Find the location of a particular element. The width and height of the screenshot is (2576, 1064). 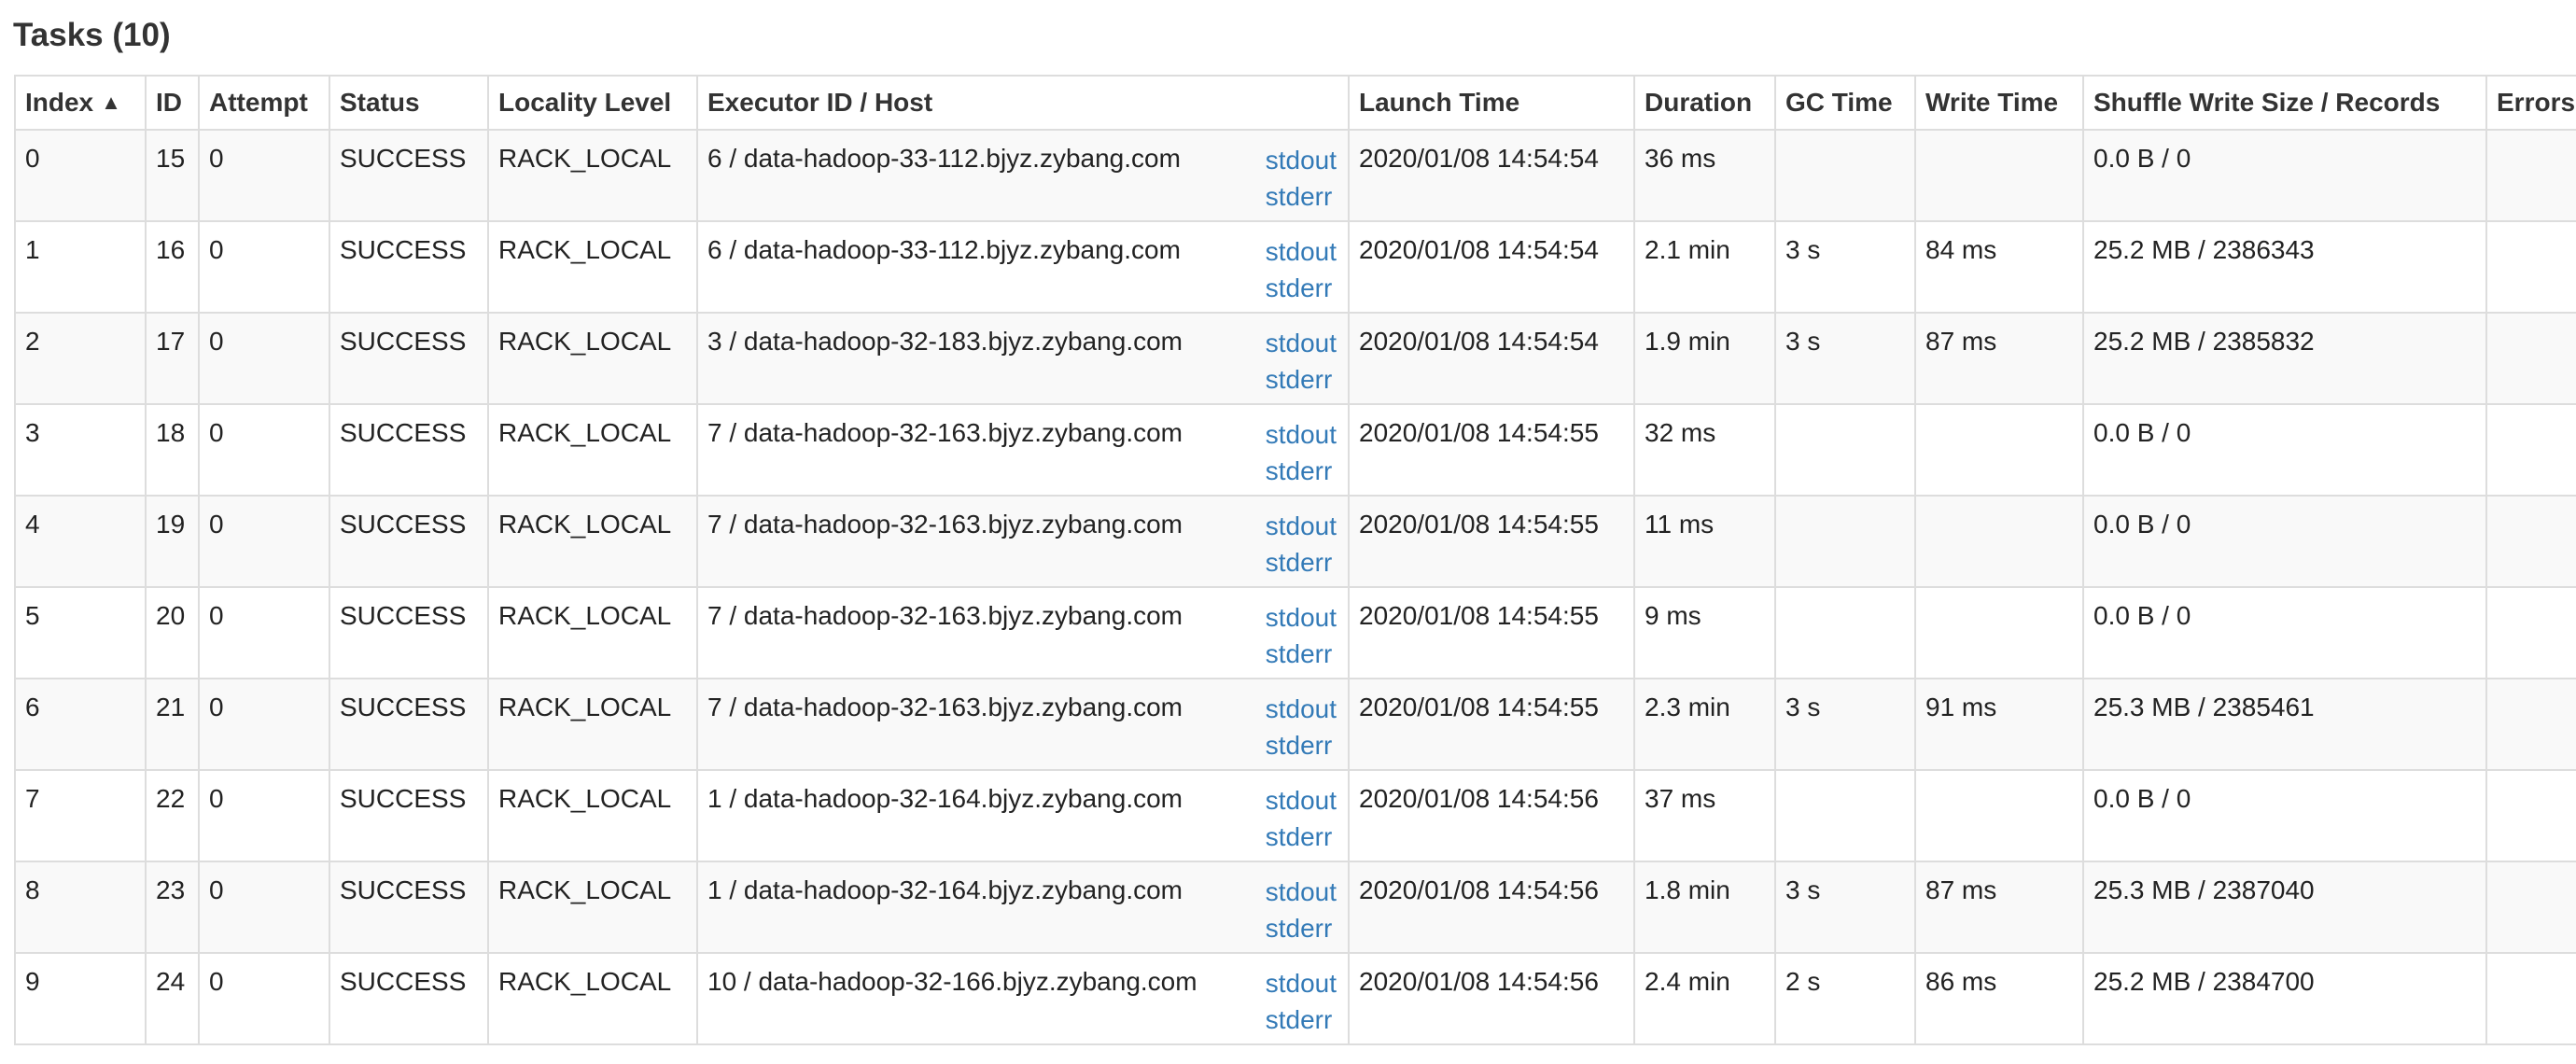

column-header-attempt: Attempt is located at coordinates (264, 103).